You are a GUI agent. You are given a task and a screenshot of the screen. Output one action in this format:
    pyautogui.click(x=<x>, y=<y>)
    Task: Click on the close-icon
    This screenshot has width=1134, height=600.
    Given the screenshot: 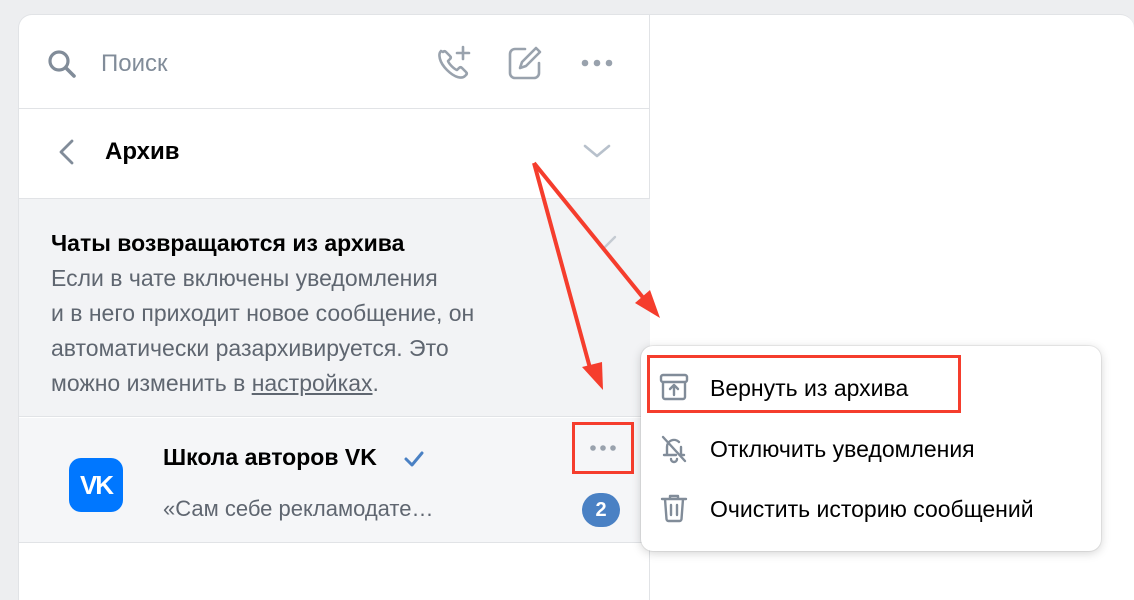 What is the action you would take?
    pyautogui.click(x=609, y=243)
    